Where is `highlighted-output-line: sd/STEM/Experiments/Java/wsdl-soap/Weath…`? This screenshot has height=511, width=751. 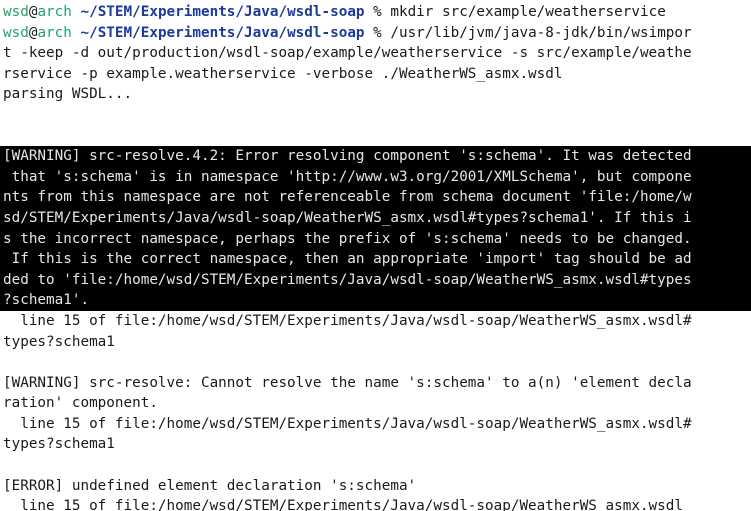 highlighted-output-line: sd/STEM/Experiments/Java/wsdl-soap/Weath… is located at coordinates (375, 218).